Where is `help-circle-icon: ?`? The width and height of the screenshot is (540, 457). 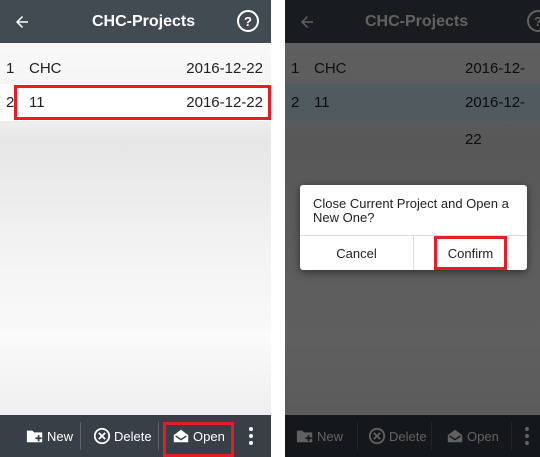 help-circle-icon: ? is located at coordinates (248, 21).